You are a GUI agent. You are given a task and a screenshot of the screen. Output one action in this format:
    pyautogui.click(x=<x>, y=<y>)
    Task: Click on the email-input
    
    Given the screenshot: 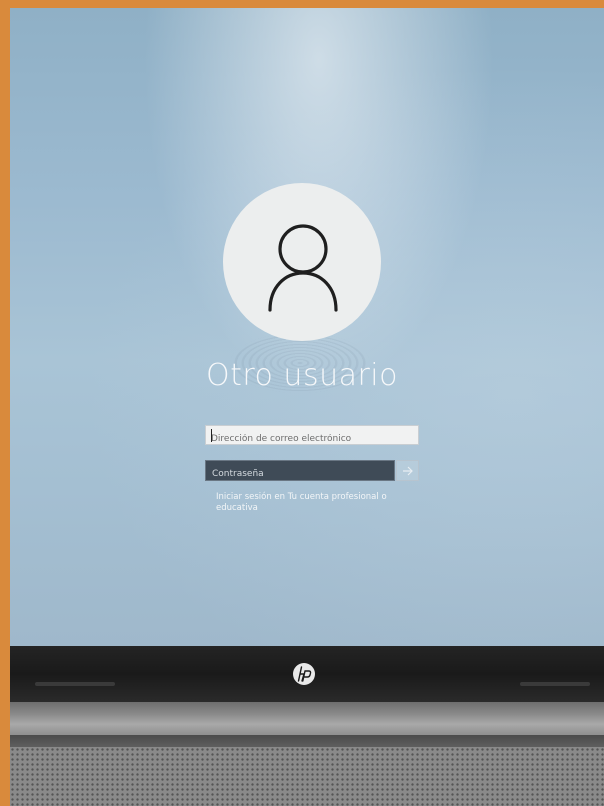 What is the action you would take?
    pyautogui.click(x=312, y=439)
    